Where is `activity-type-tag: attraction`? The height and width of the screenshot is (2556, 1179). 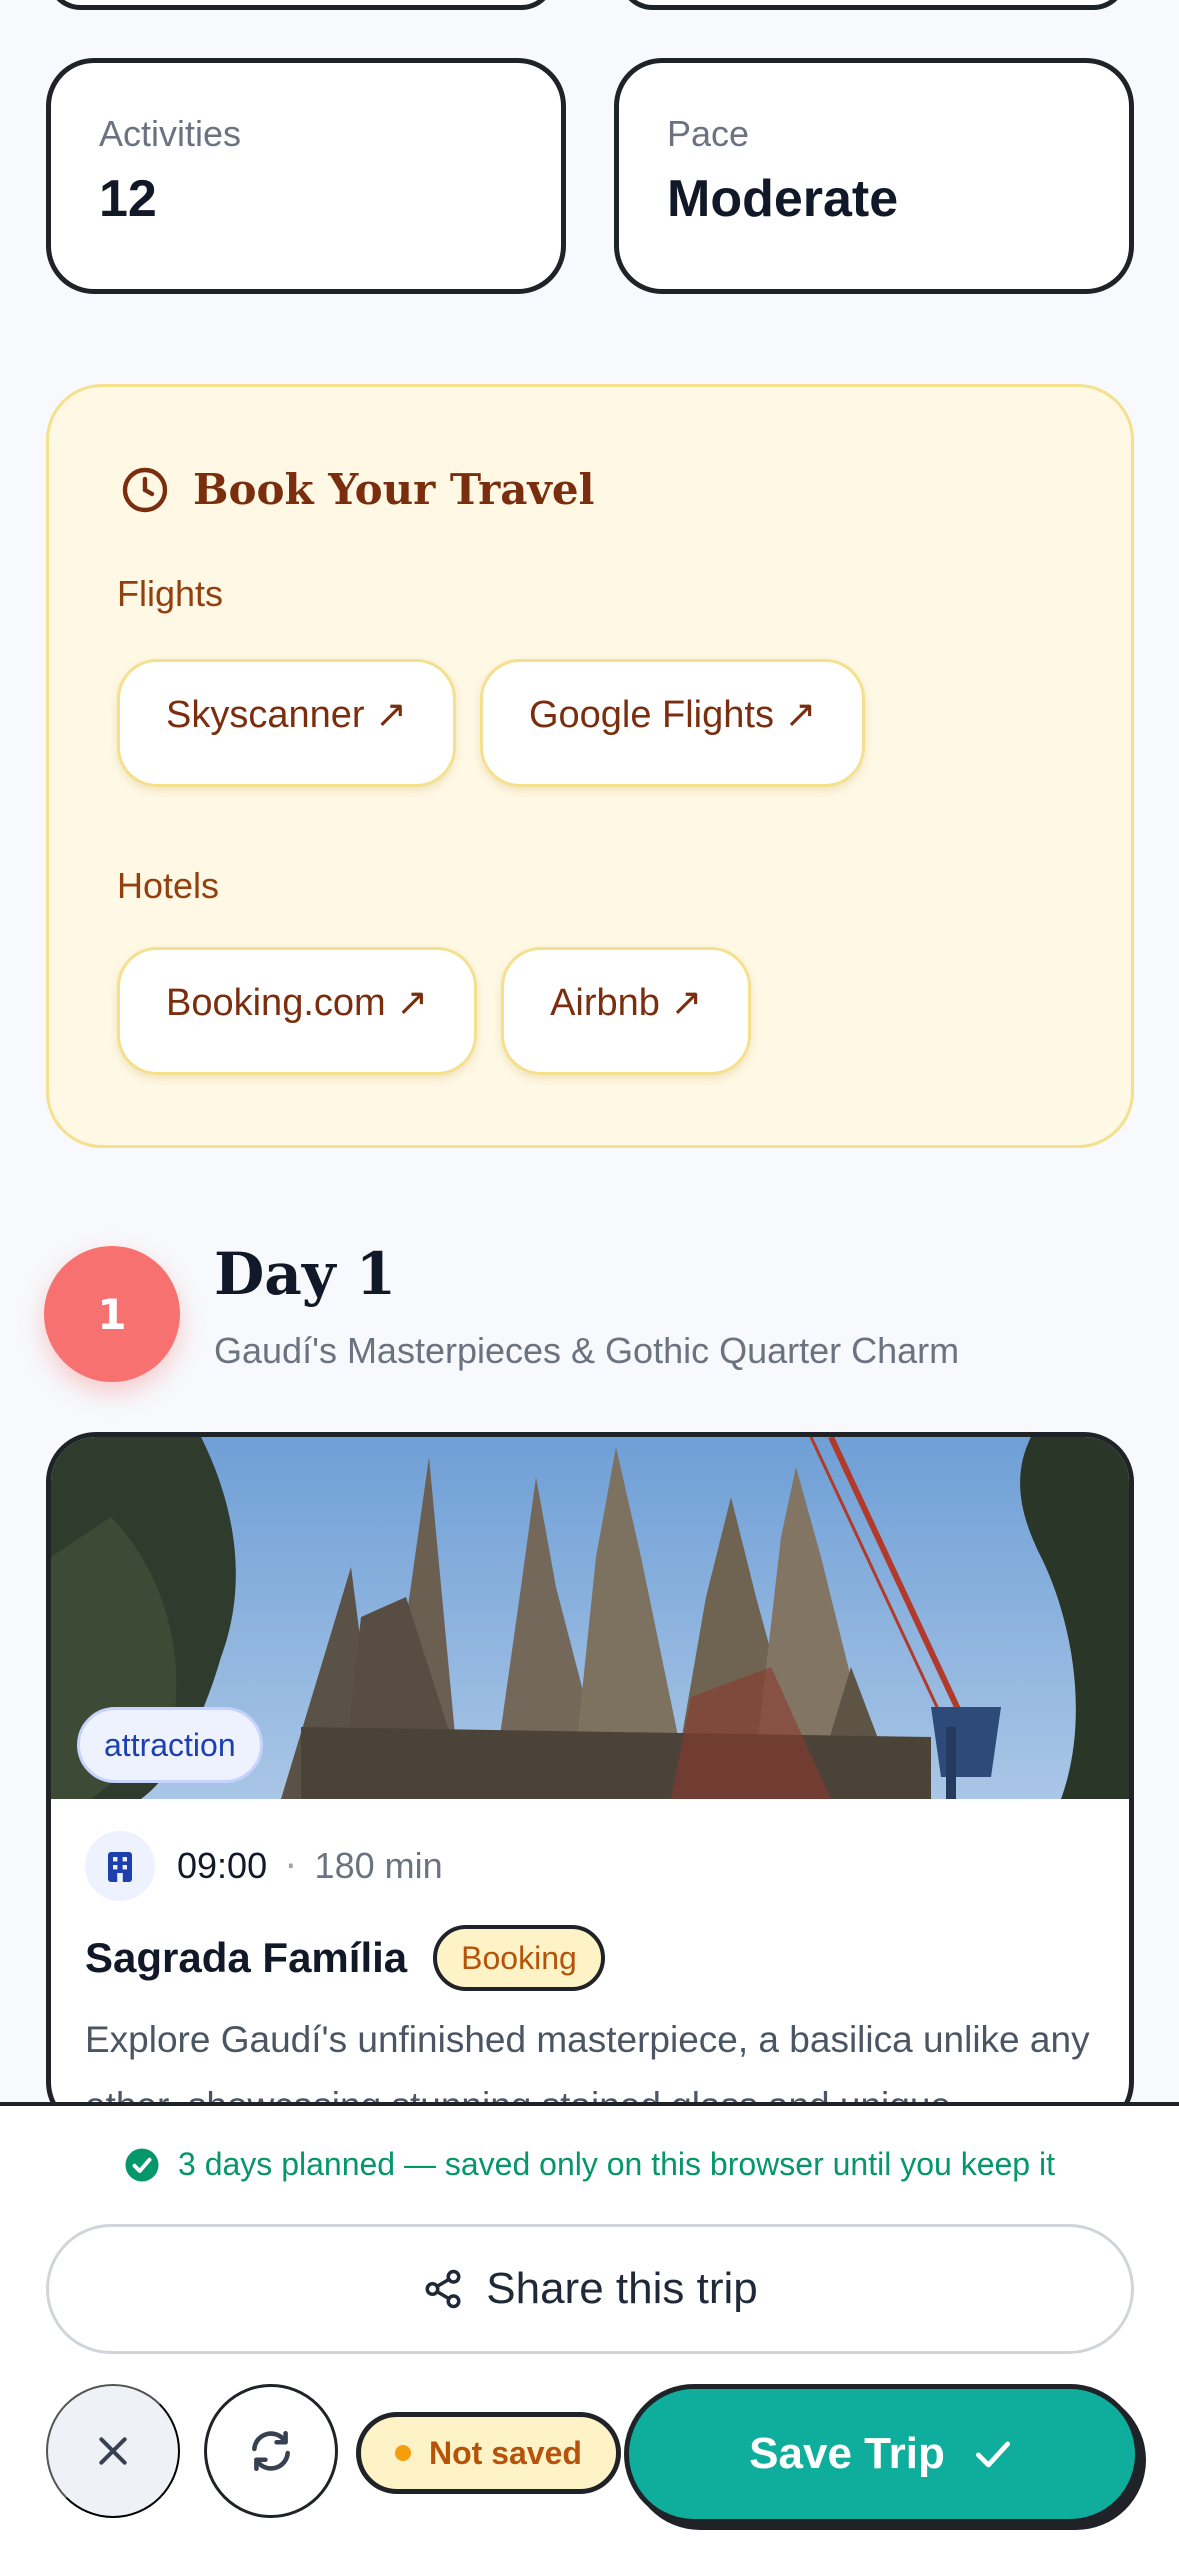 activity-type-tag: attraction is located at coordinates (170, 1745).